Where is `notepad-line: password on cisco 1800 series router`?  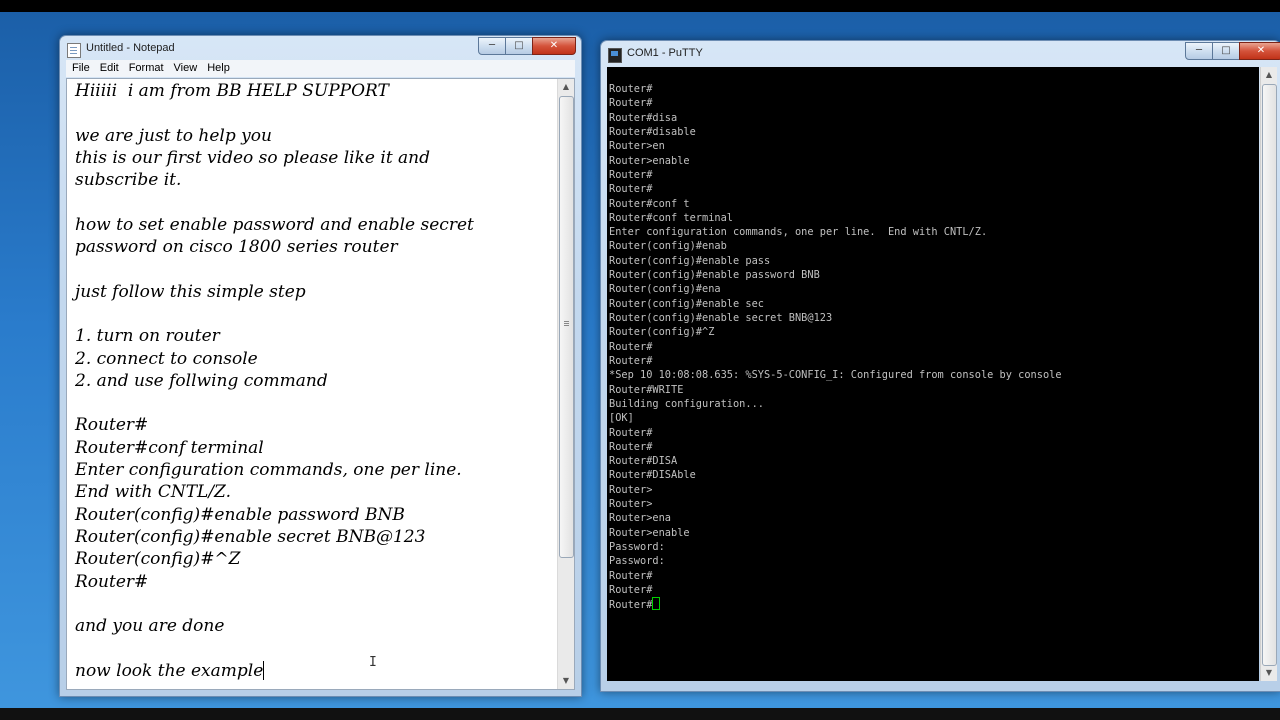
notepad-line: password on cisco 1800 series router is located at coordinates (315, 247).